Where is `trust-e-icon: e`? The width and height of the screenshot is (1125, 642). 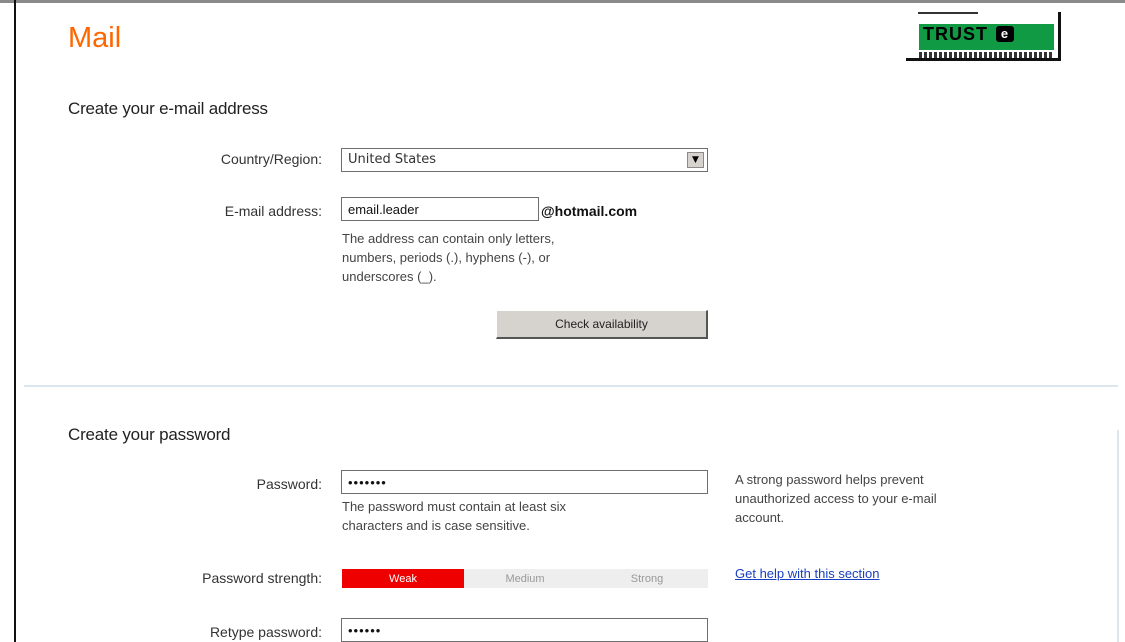 trust-e-icon: e is located at coordinates (1005, 34).